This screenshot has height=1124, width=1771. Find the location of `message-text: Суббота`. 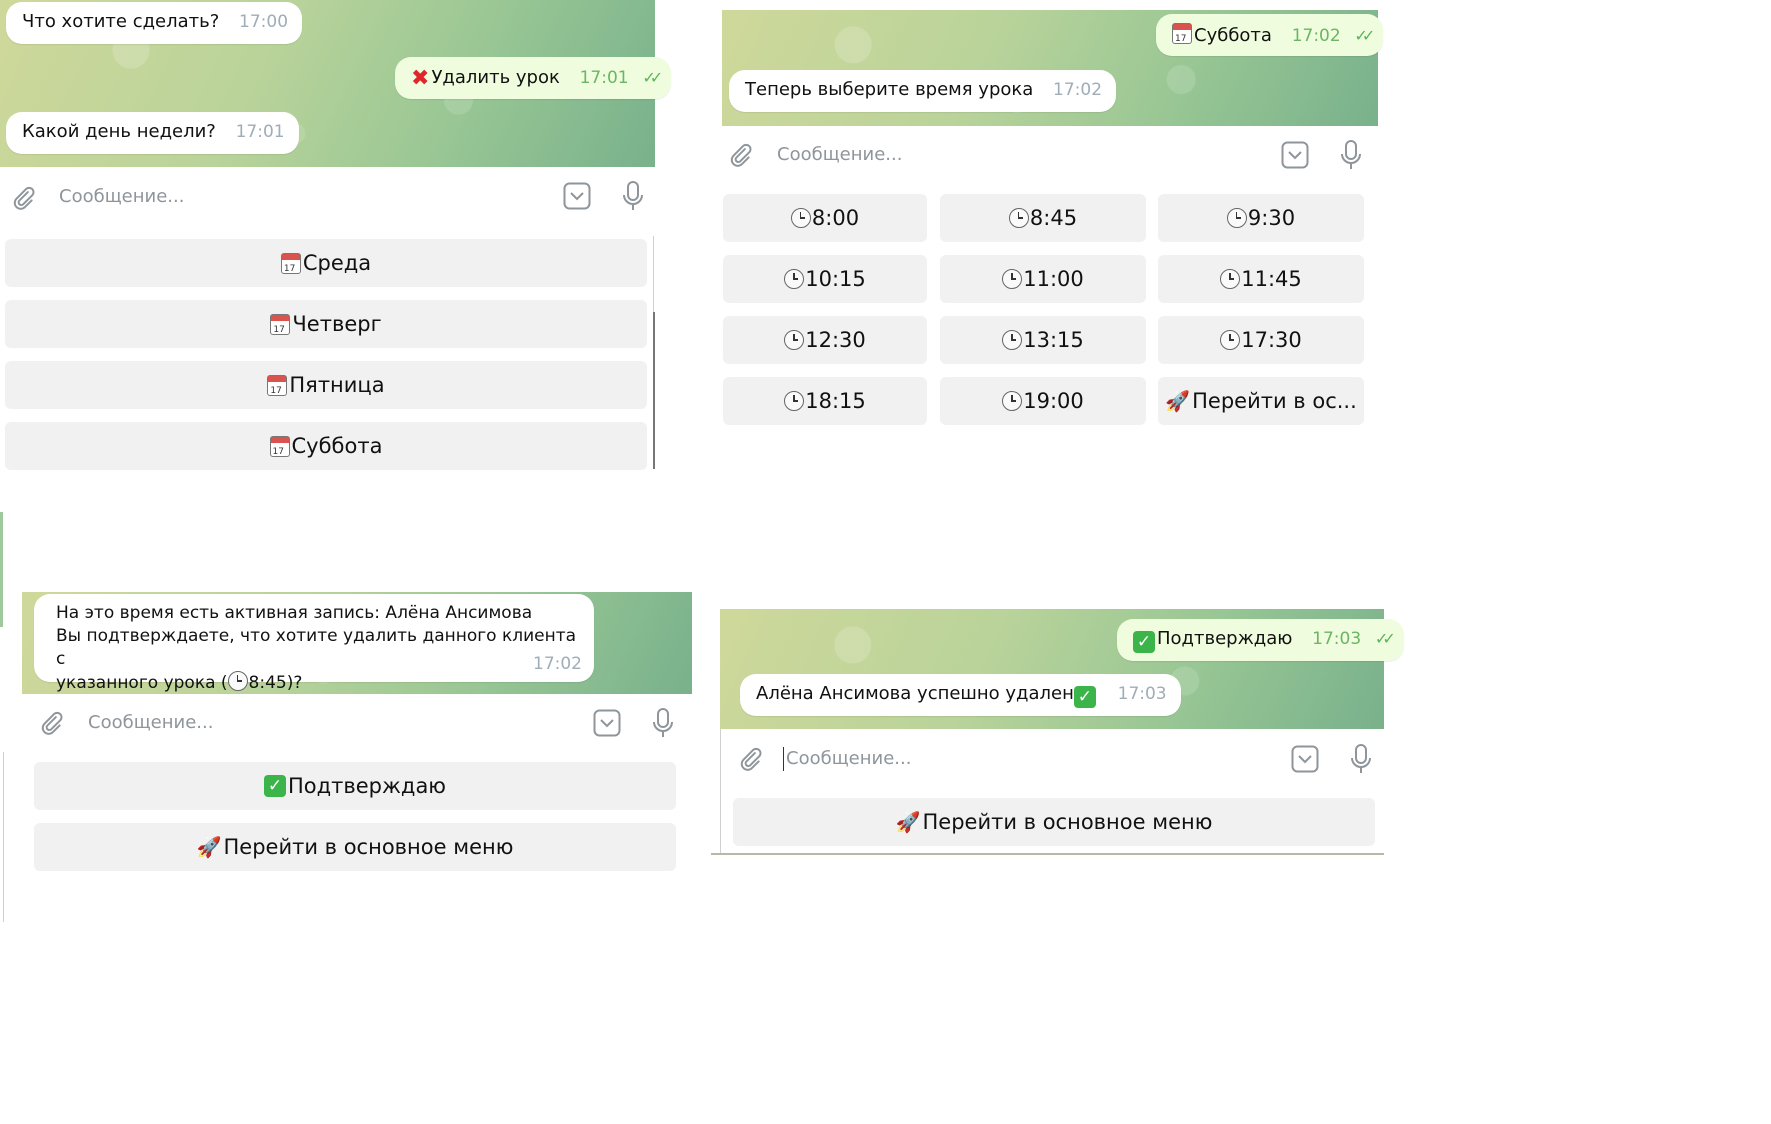

message-text: Суббота is located at coordinates (1233, 35).